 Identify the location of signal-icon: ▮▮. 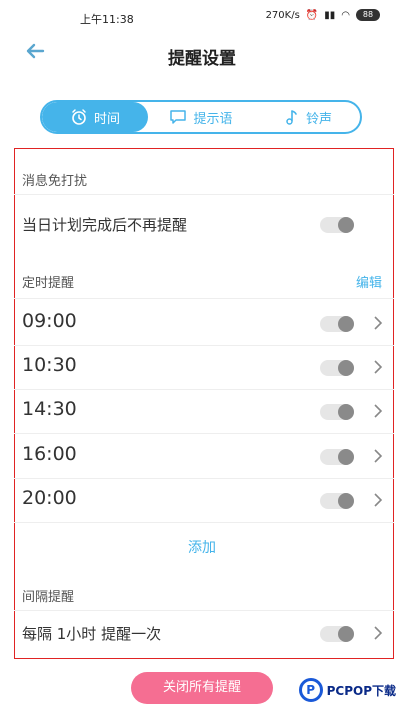
(330, 15).